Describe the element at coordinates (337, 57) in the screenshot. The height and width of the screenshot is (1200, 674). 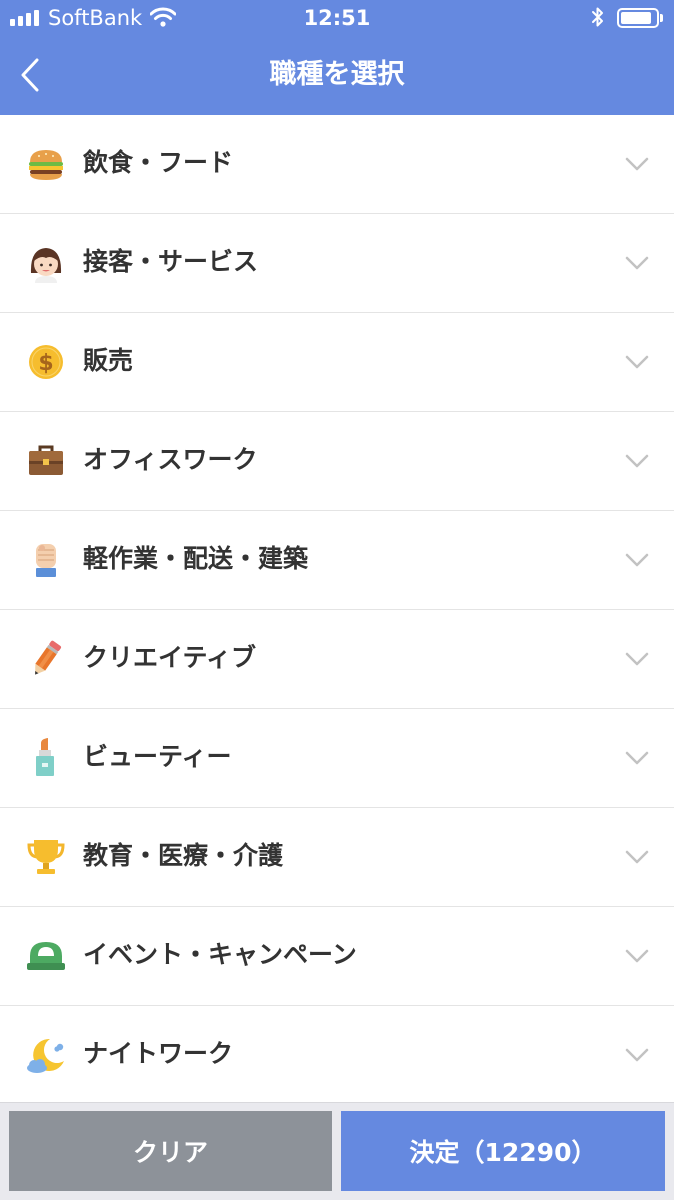
I see `header: SoftBank 12:51 職種を選択` at that location.